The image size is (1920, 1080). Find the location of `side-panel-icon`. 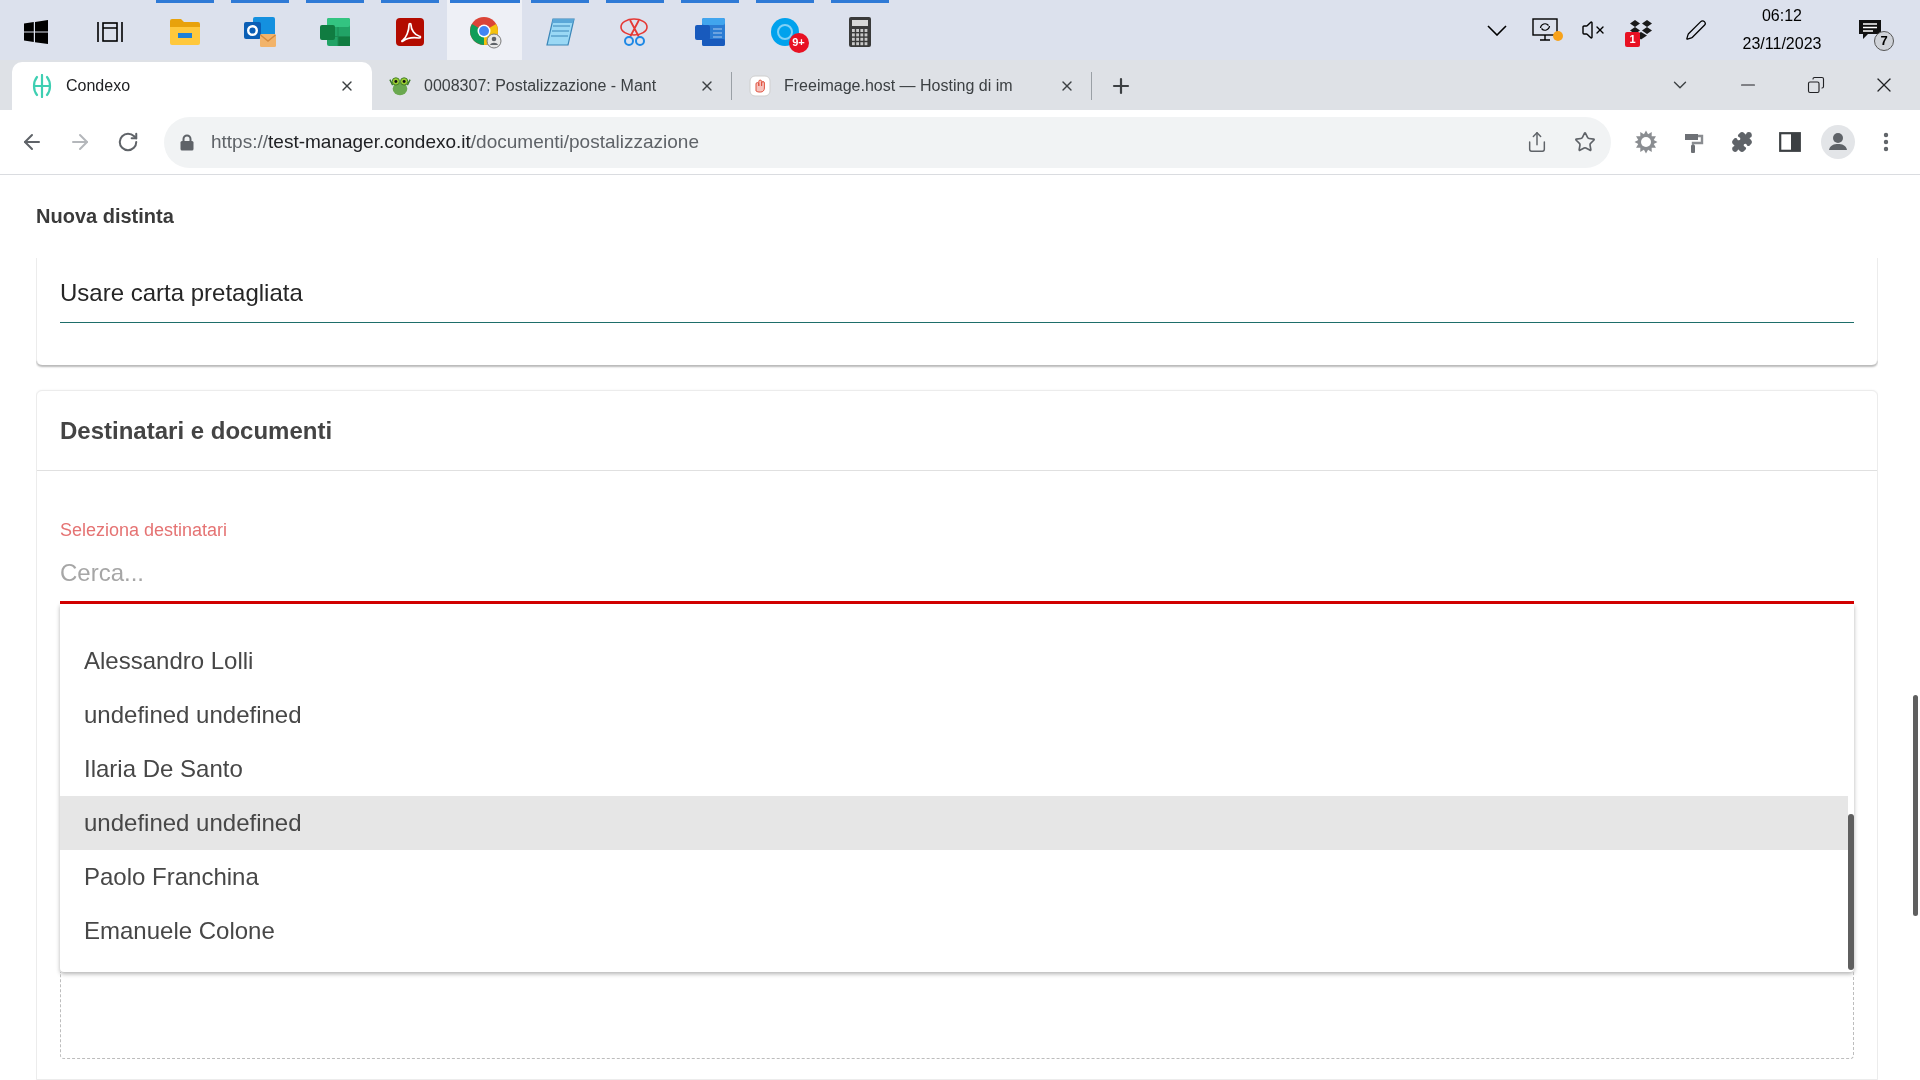

side-panel-icon is located at coordinates (1790, 142).